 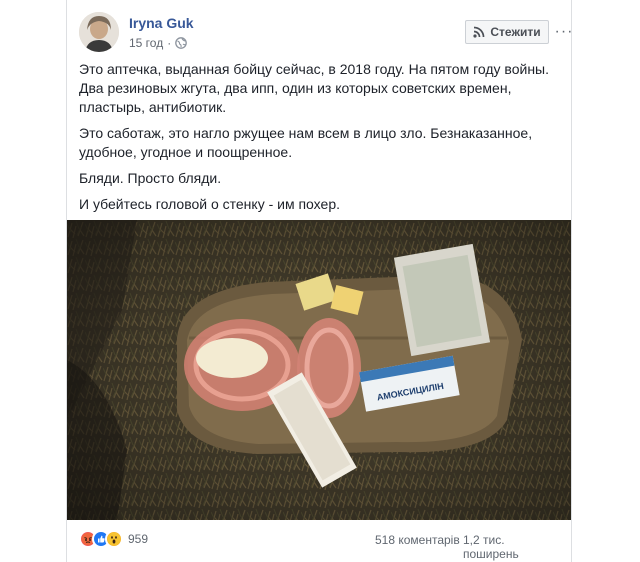 What do you see at coordinates (325, 33) in the screenshot?
I see `post-header: Iryna Guk 15 год · Стежити ···` at bounding box center [325, 33].